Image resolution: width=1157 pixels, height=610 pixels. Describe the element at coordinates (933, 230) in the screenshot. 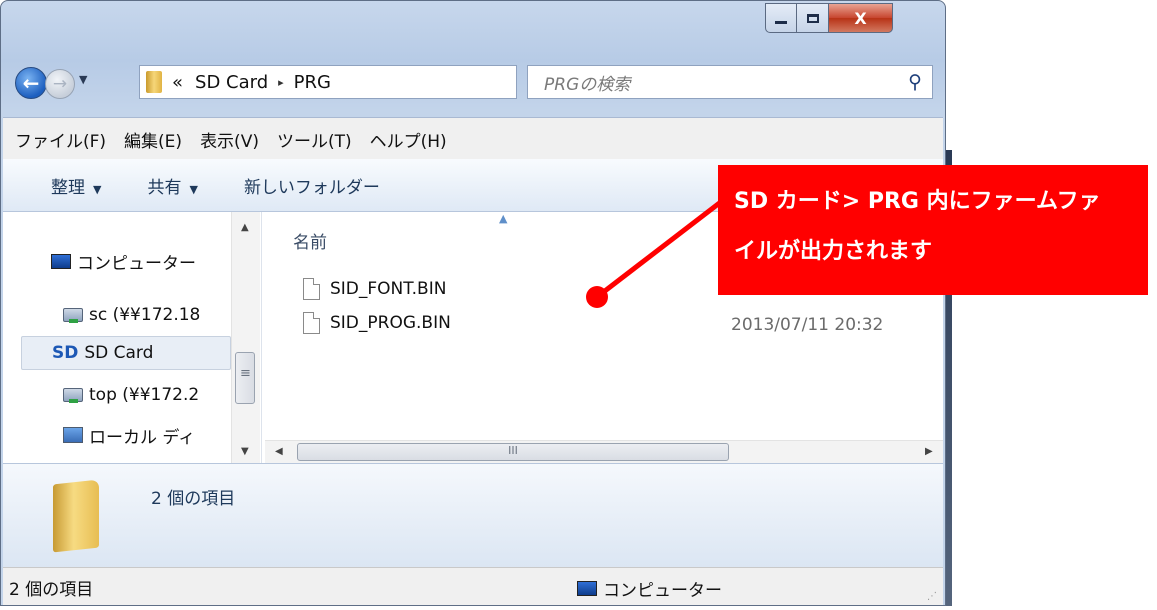

I see `annotation-callout: SD カード> PRG 内にファームファ イルが出力されます` at that location.